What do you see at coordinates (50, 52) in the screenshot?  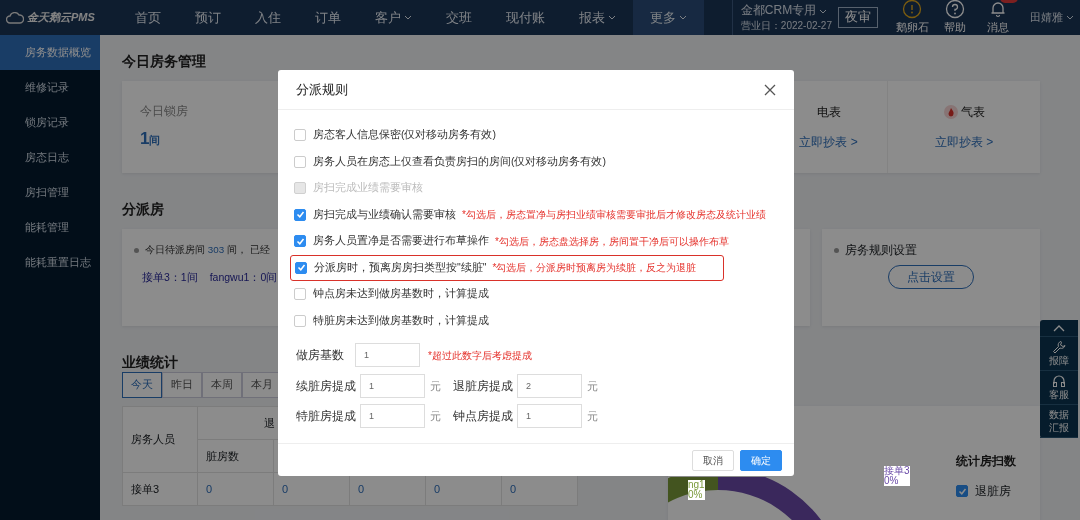 I see `sidebar-item: 房务数据概览` at bounding box center [50, 52].